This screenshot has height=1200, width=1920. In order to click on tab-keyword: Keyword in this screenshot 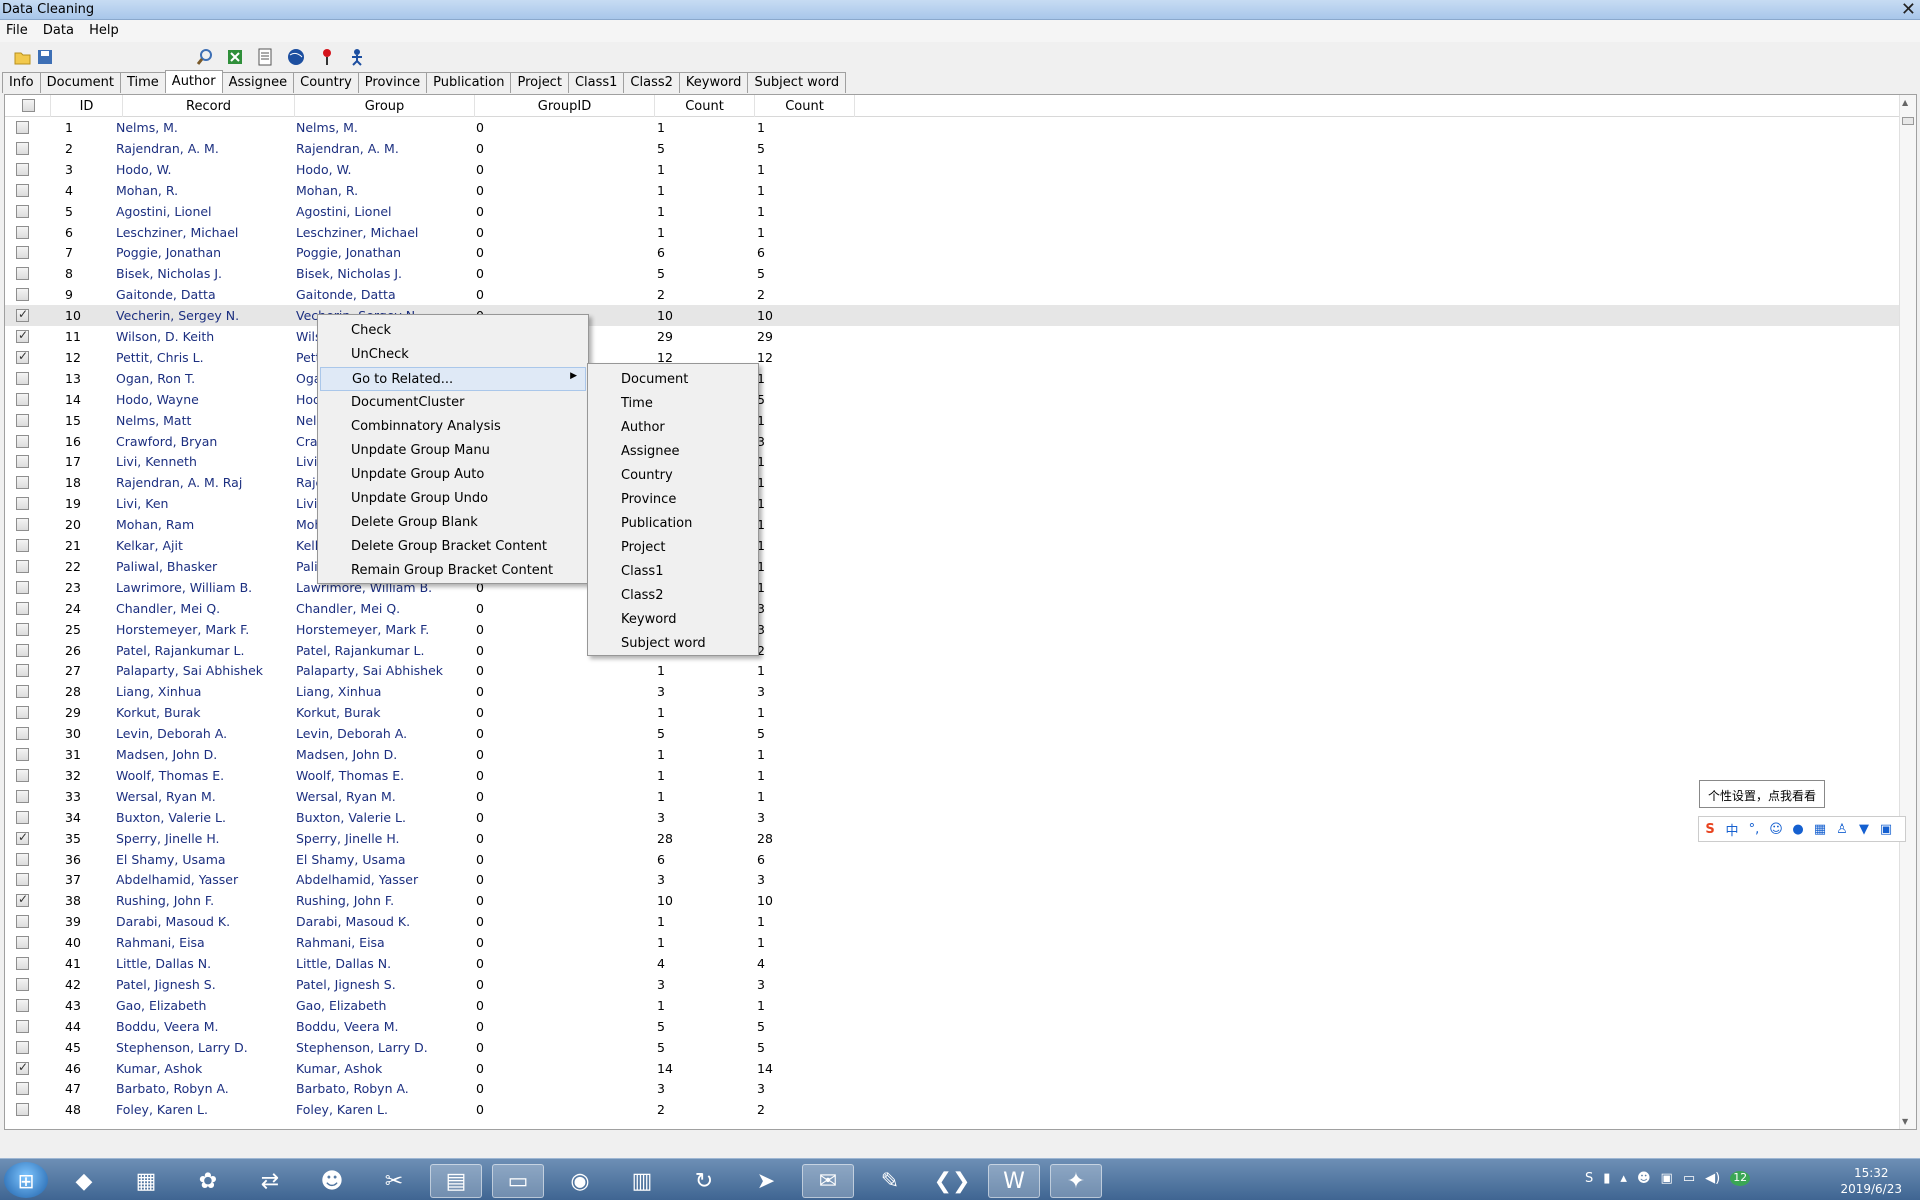, I will do `click(713, 82)`.